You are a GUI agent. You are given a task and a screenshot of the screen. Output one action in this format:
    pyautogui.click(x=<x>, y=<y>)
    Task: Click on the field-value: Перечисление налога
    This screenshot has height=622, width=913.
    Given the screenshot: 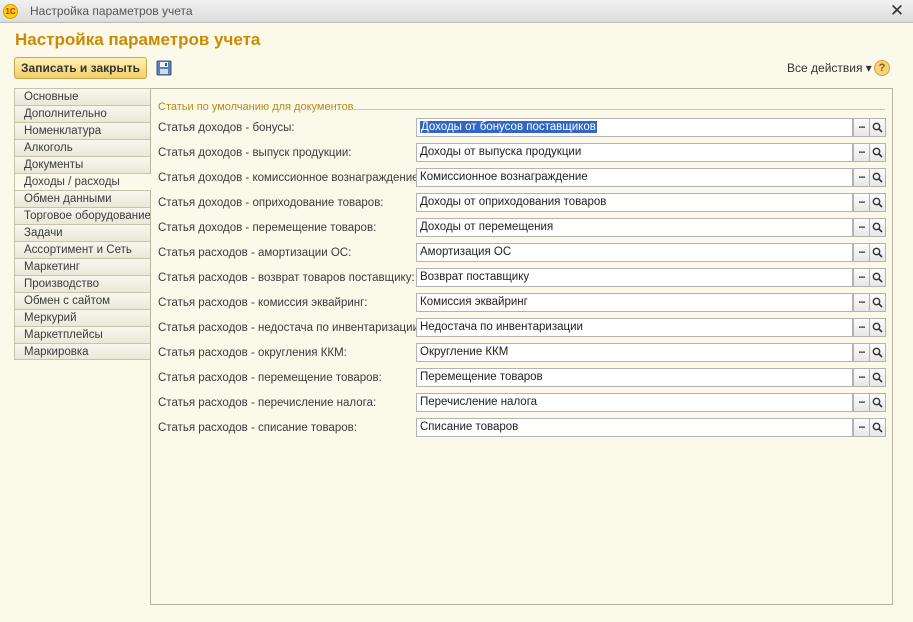 What is the action you would take?
    pyautogui.click(x=479, y=402)
    